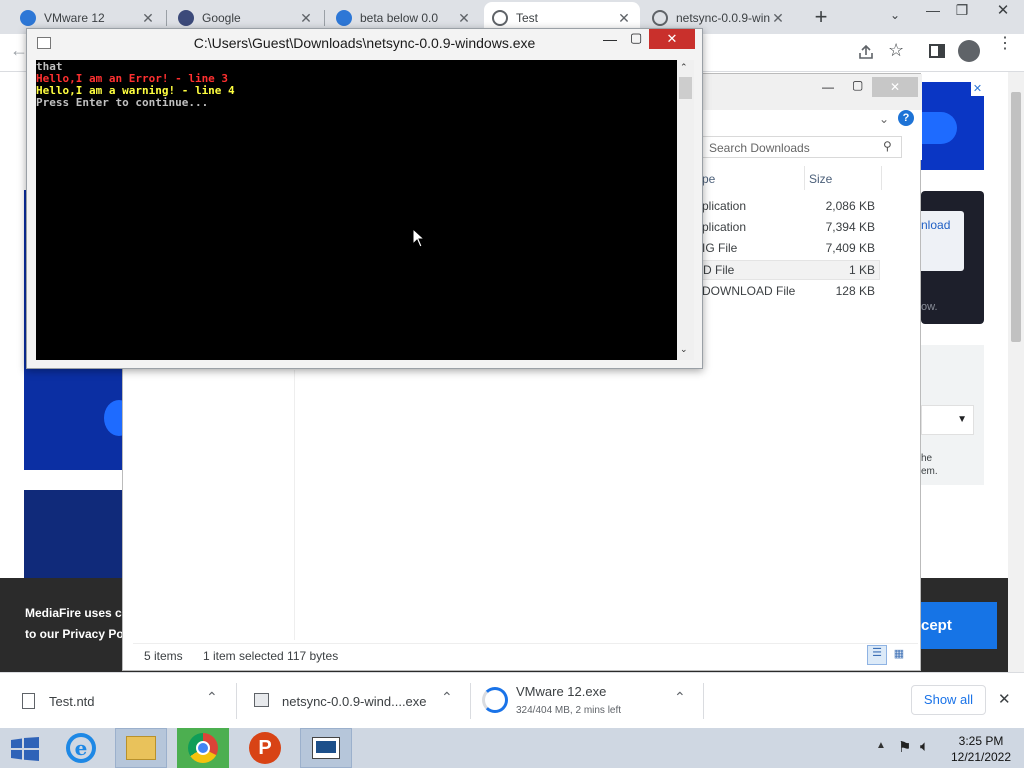 Image resolution: width=1024 pixels, height=768 pixels. I want to click on download-progress-text: 324/404 MB, 2 mins left, so click(569, 710).